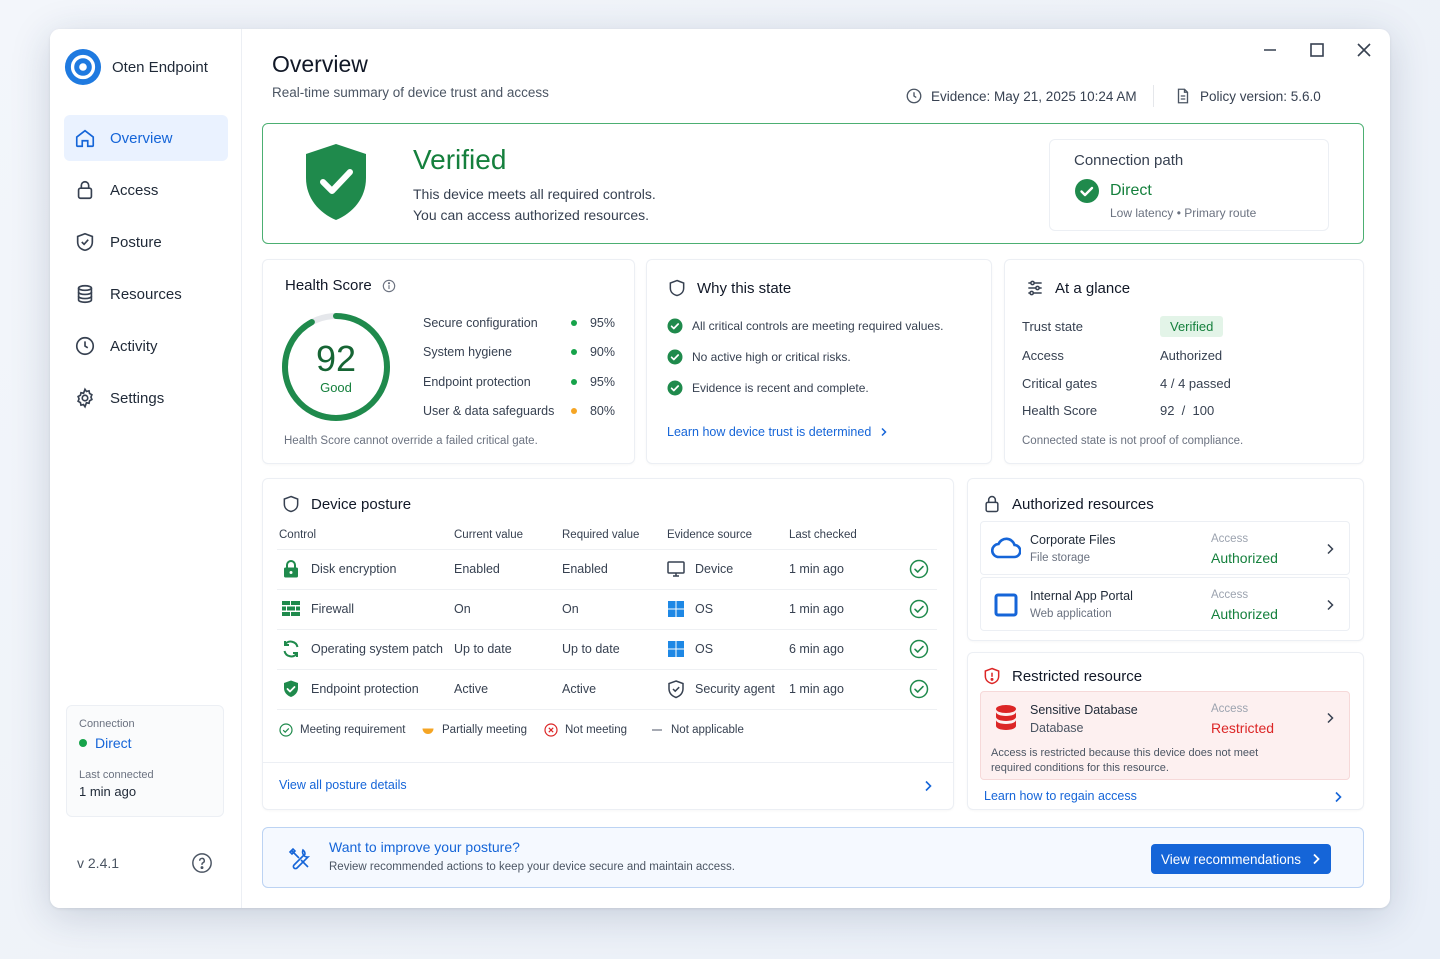 Image resolution: width=1440 pixels, height=959 pixels. What do you see at coordinates (202, 863) in the screenshot?
I see `help-icon` at bounding box center [202, 863].